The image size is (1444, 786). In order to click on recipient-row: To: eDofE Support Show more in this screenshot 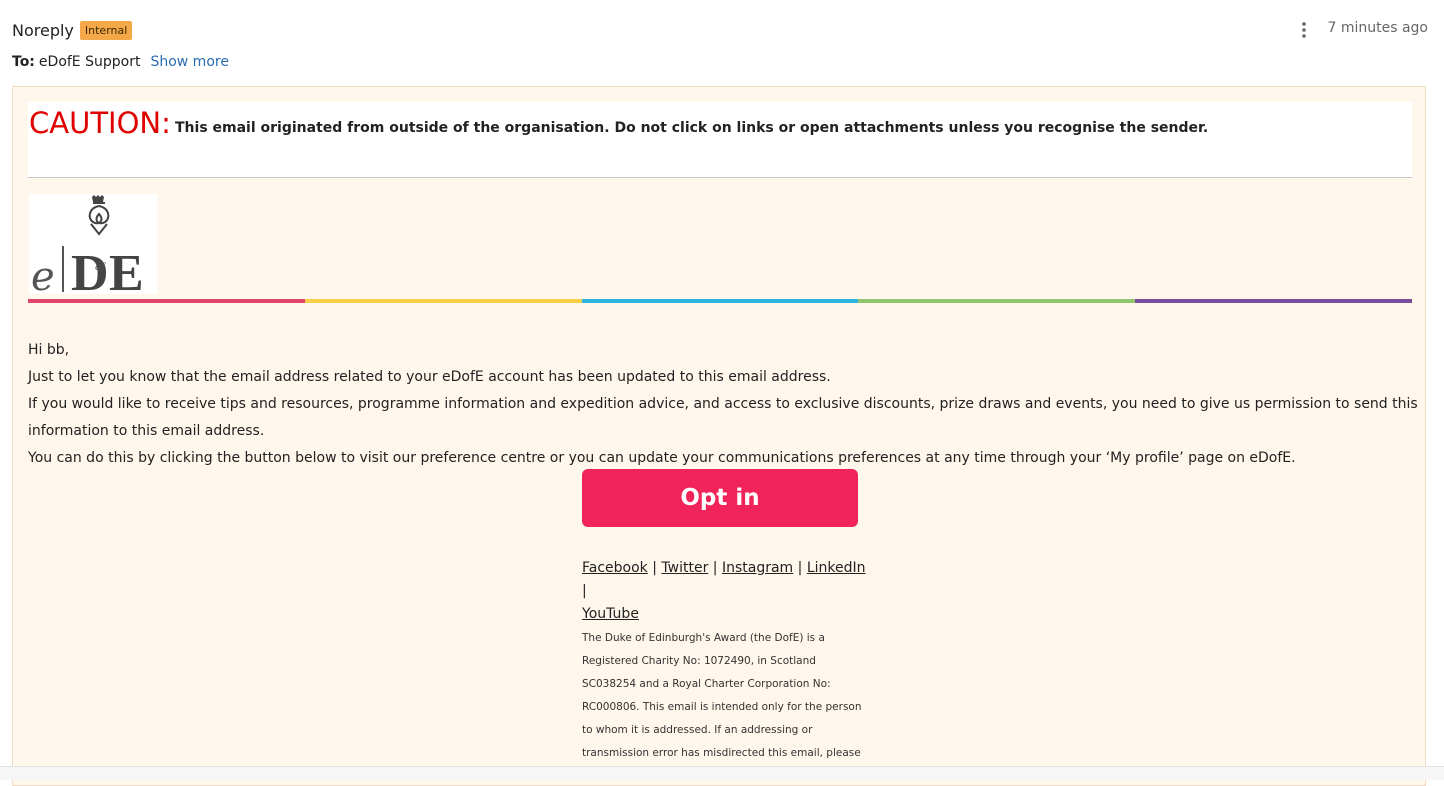, I will do `click(120, 62)`.